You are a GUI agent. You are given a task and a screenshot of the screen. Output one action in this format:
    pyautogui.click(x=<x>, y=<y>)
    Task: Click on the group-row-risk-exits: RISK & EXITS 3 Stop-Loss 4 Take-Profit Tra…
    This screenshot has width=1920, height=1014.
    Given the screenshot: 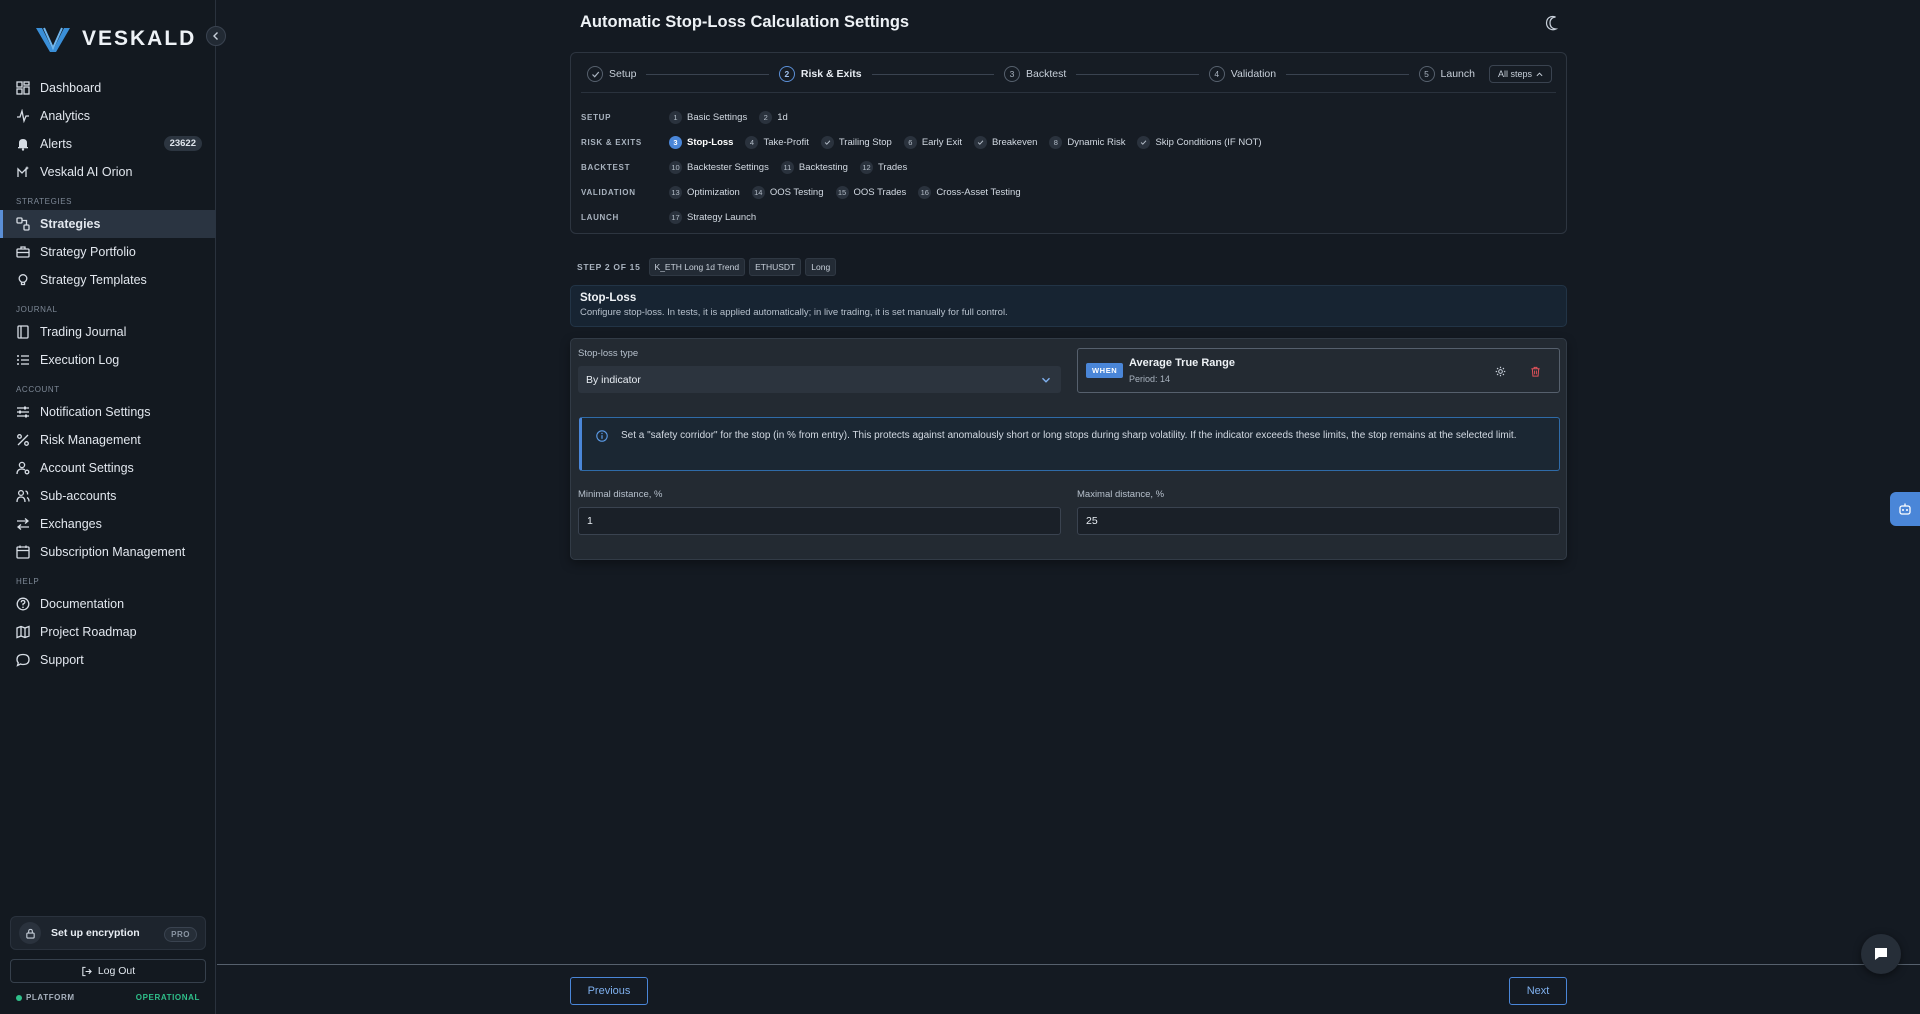 What is the action you would take?
    pyautogui.click(x=927, y=142)
    